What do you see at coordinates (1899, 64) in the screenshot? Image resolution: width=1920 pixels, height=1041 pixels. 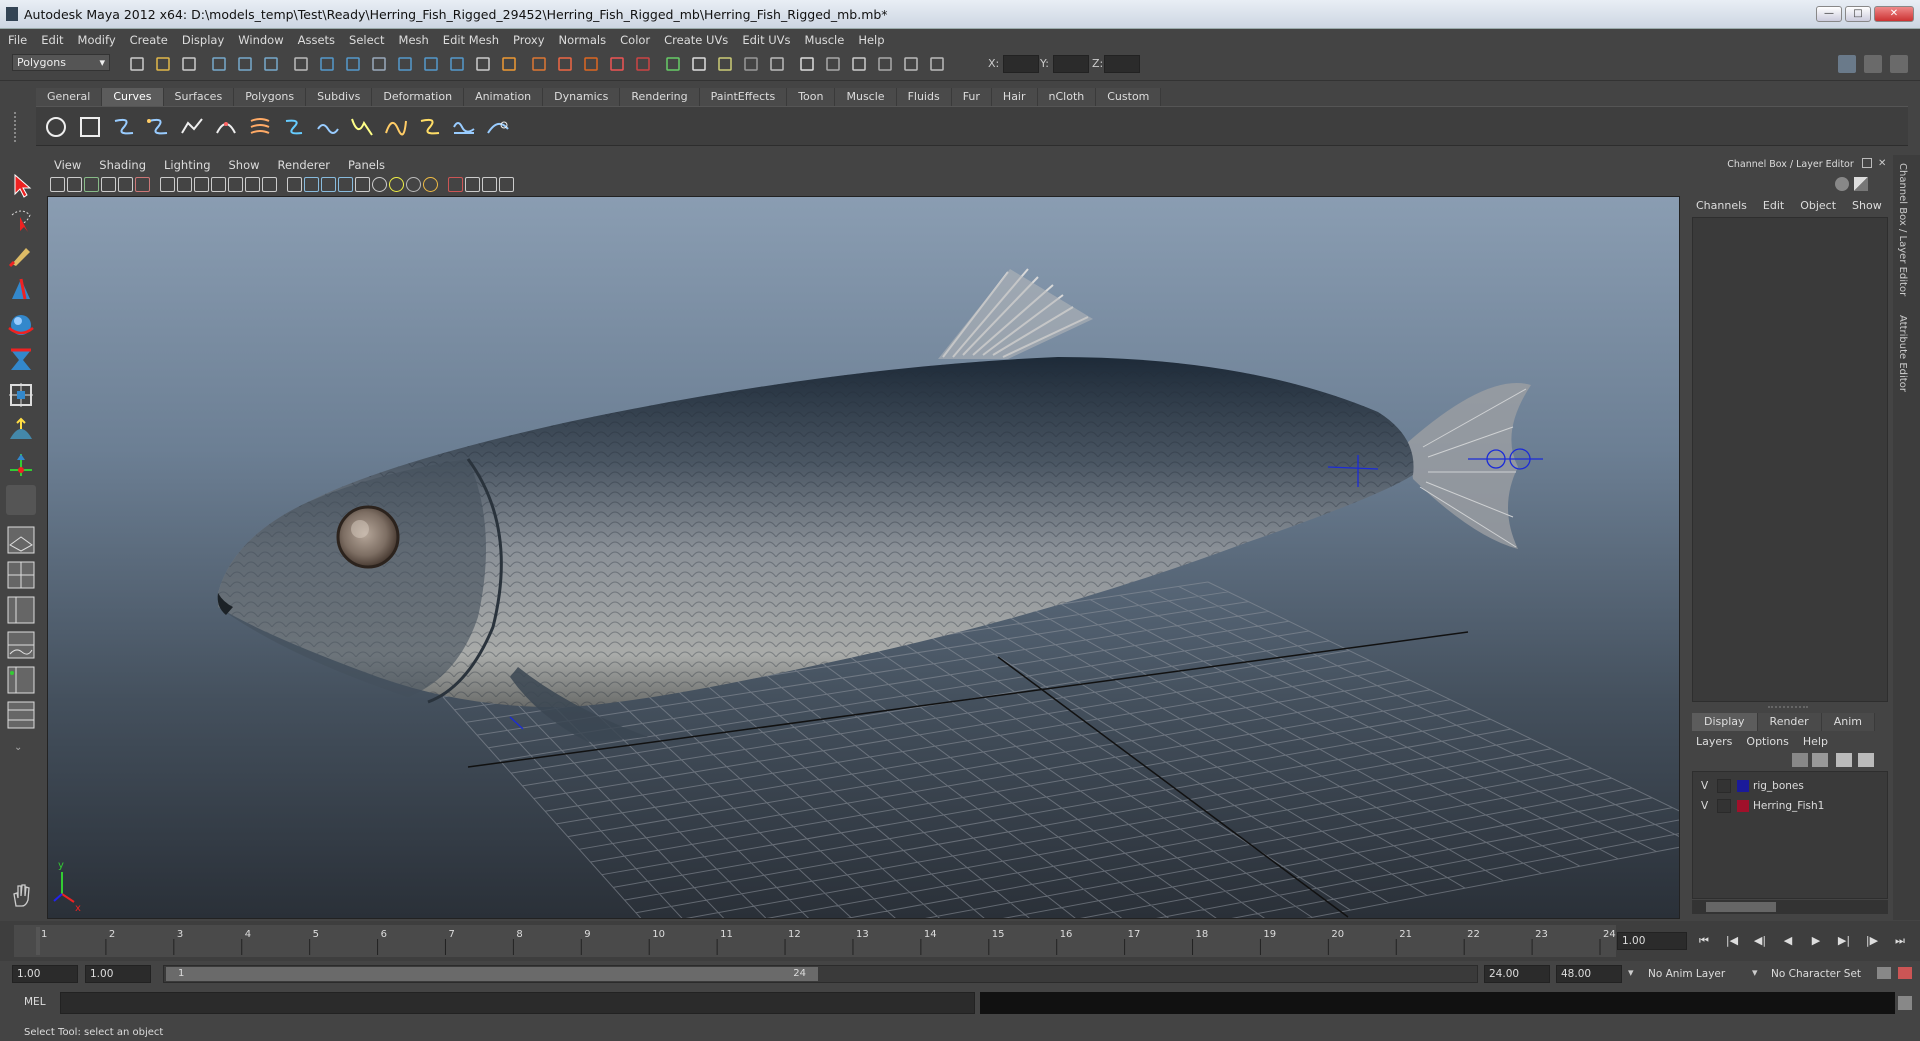 I see `channel-box-toggle-icon` at bounding box center [1899, 64].